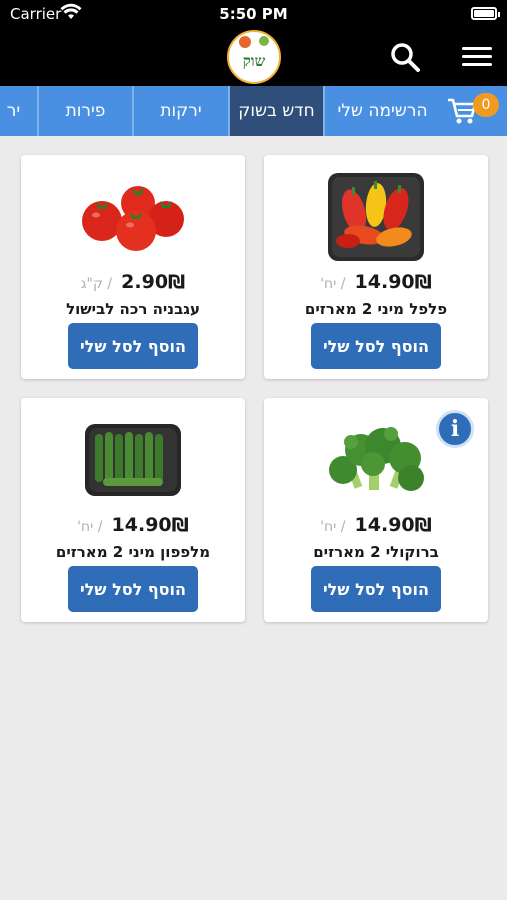  What do you see at coordinates (477, 57) in the screenshot?
I see `hamburger-menu-icon` at bounding box center [477, 57].